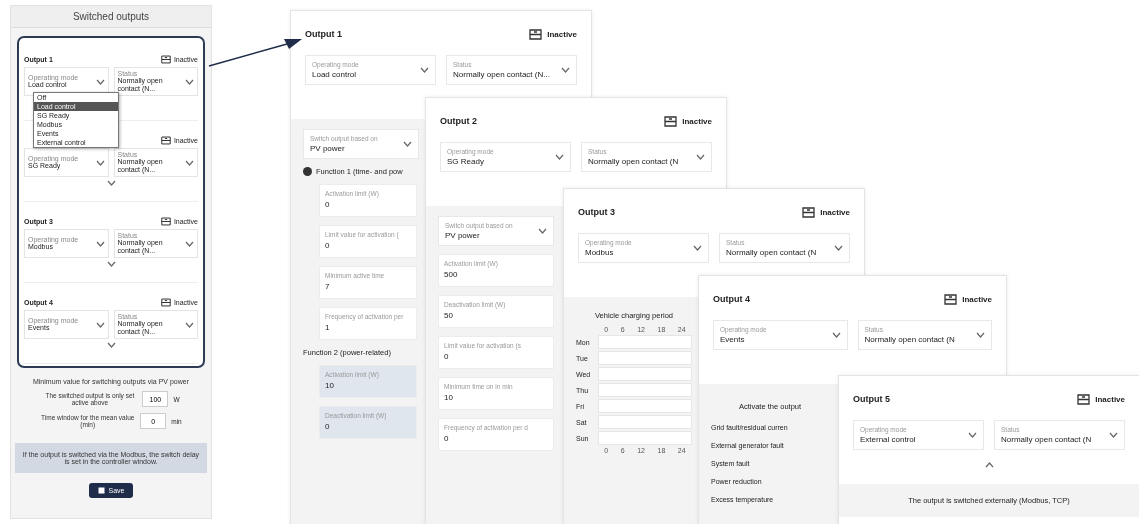  Describe the element at coordinates (111, 17) in the screenshot. I see `panel-title: Switched outputs` at that location.